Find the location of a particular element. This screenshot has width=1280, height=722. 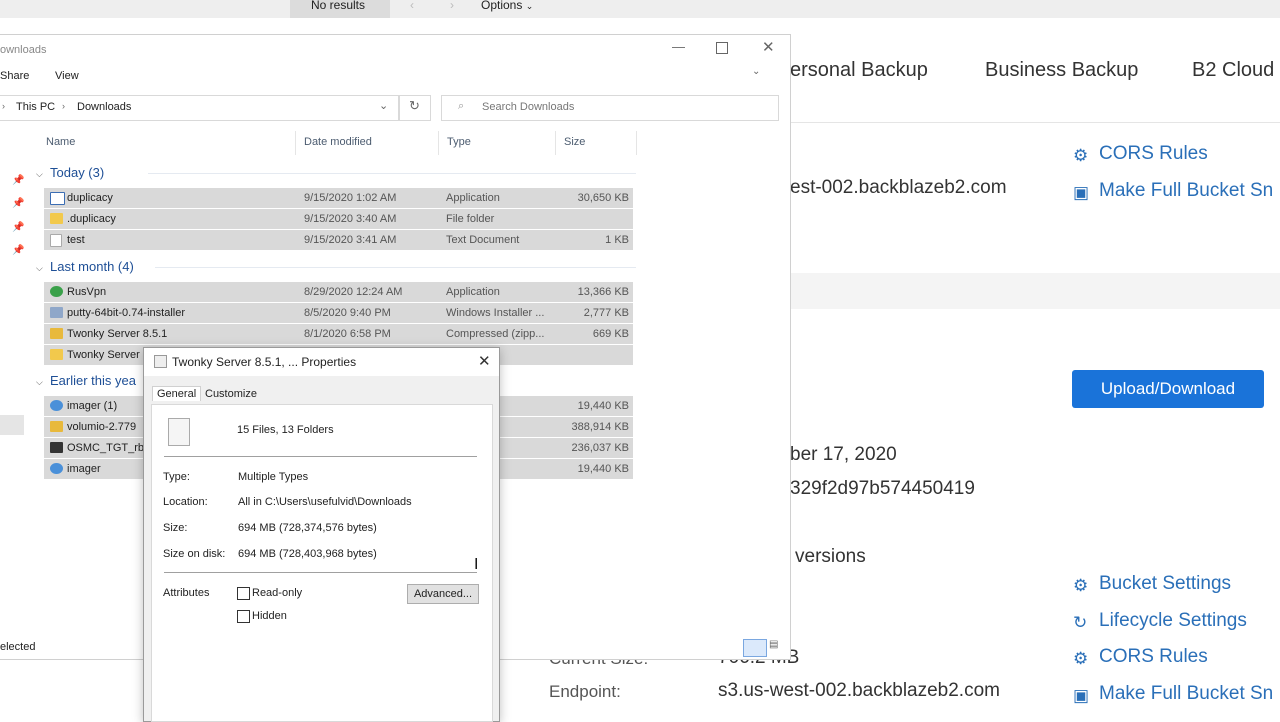

file-name: putty-64bit-0.74-installer is located at coordinates (126, 313).